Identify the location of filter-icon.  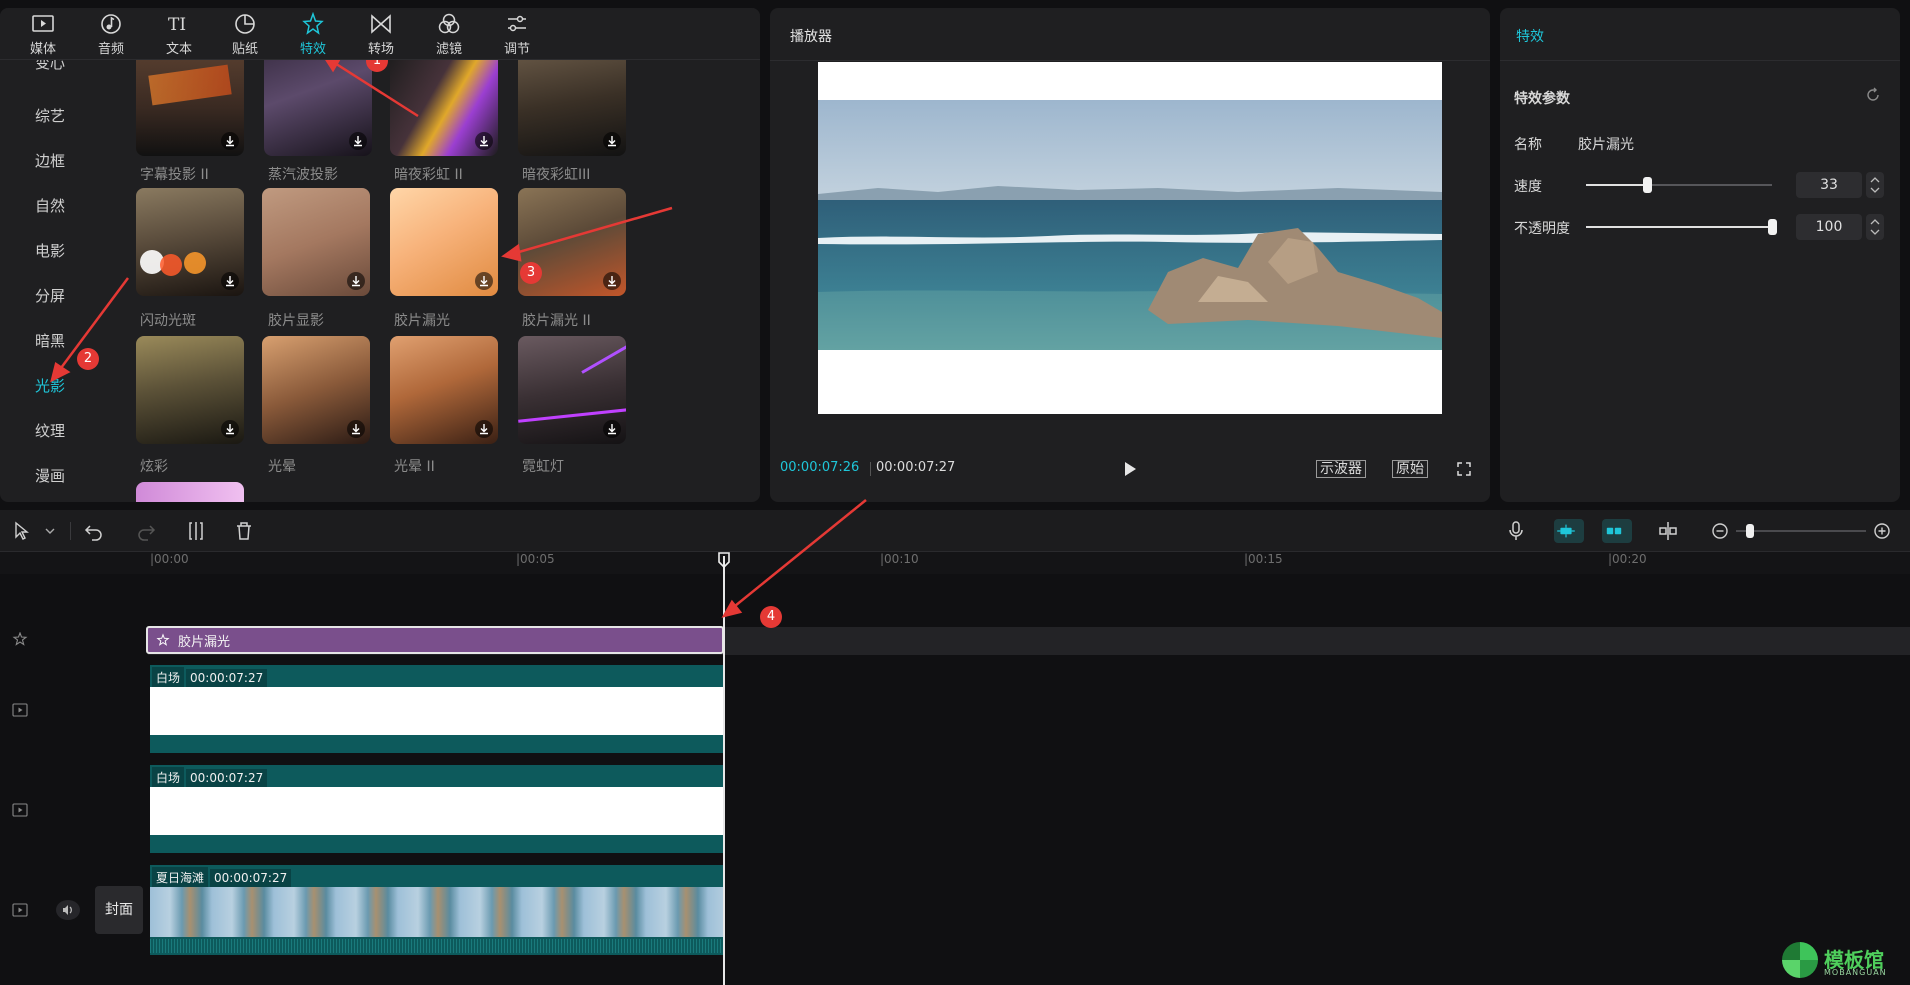
(449, 23).